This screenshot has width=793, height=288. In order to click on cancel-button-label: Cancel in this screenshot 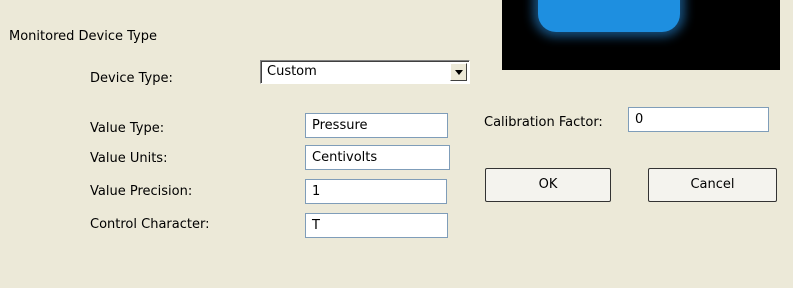, I will do `click(712, 184)`.